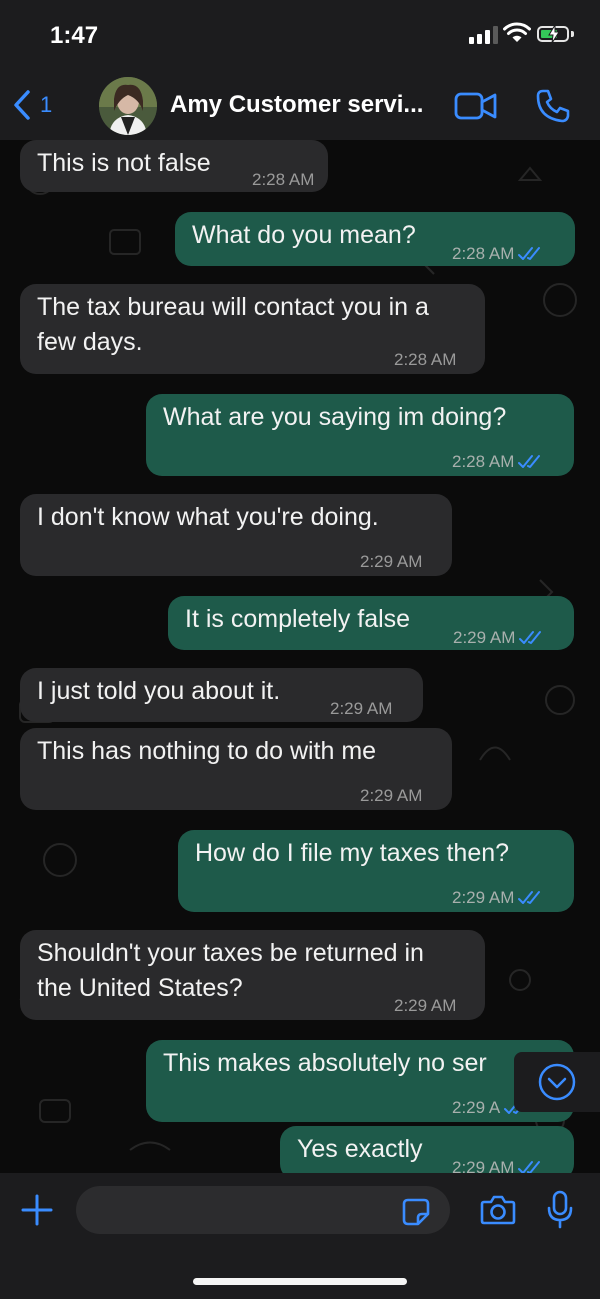 This screenshot has width=600, height=1299. Describe the element at coordinates (360, 1149) in the screenshot. I see `message-text: Yes exactly` at that location.